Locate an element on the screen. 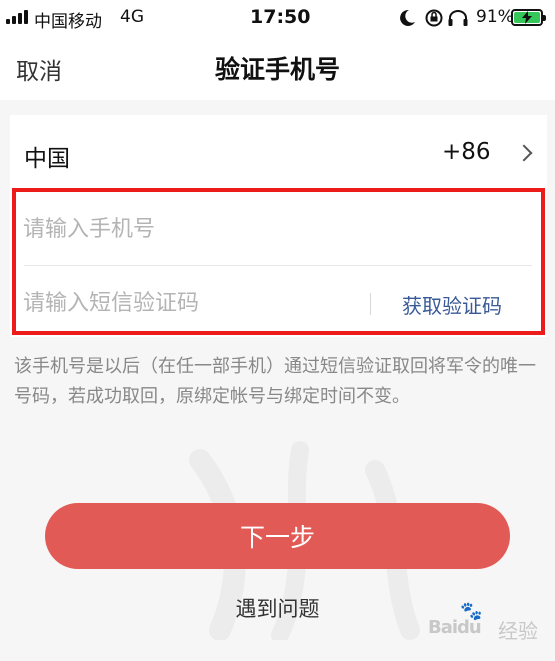 Image resolution: width=555 pixels, height=661 pixels. network-type: 4G is located at coordinates (132, 17).